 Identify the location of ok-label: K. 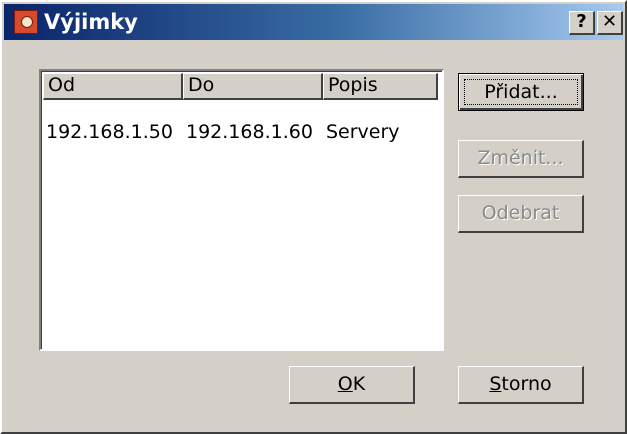
(359, 384).